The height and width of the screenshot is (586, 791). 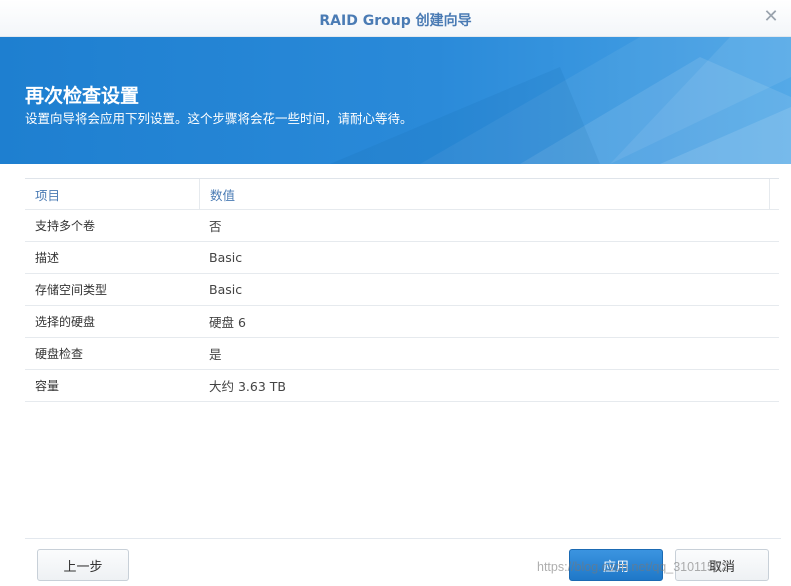 What do you see at coordinates (47, 258) in the screenshot?
I see `row-item: 描述` at bounding box center [47, 258].